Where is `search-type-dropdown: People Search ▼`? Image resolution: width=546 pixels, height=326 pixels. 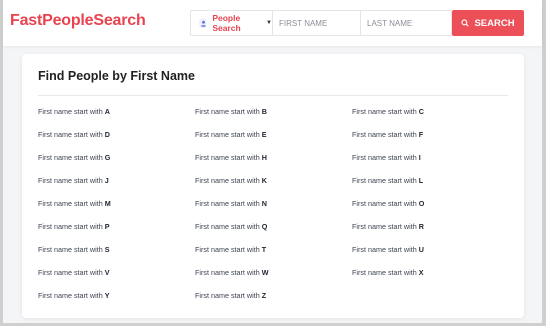
search-type-dropdown: People Search ▼ is located at coordinates (232, 23).